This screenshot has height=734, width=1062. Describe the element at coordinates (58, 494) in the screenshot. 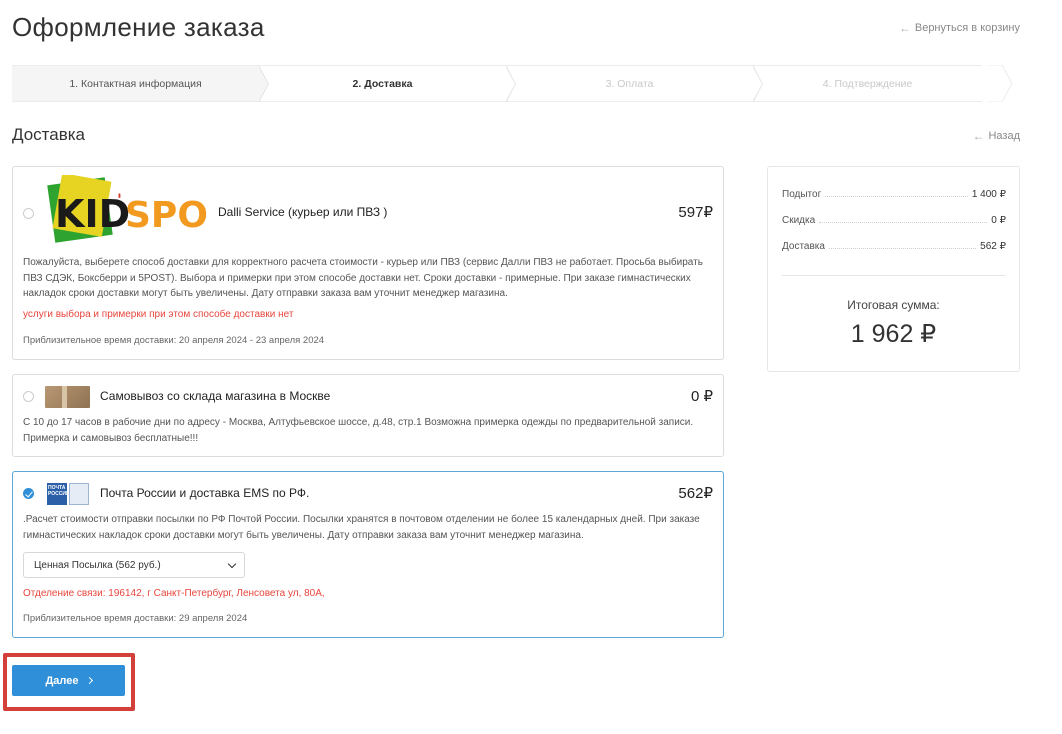

I see `russian-post-logo-text: ПОЧТА РОССИИ` at that location.